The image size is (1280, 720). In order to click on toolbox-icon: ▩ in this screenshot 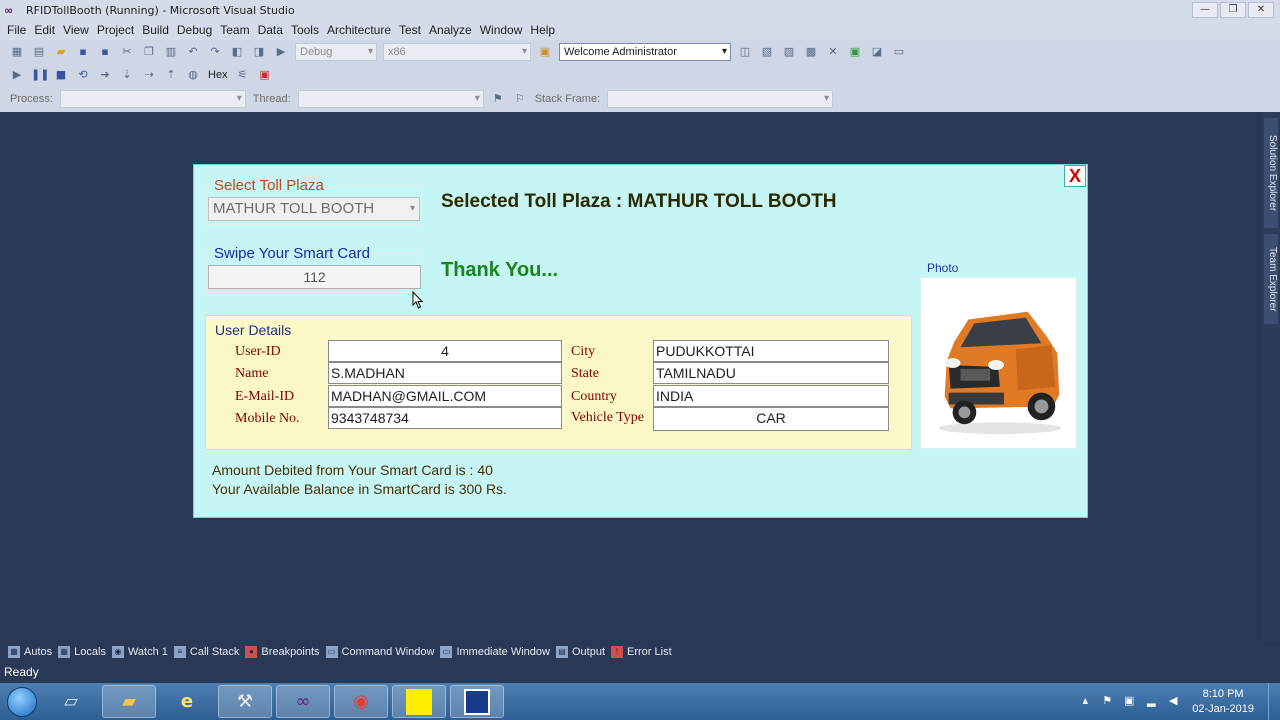, I will do `click(811, 52)`.